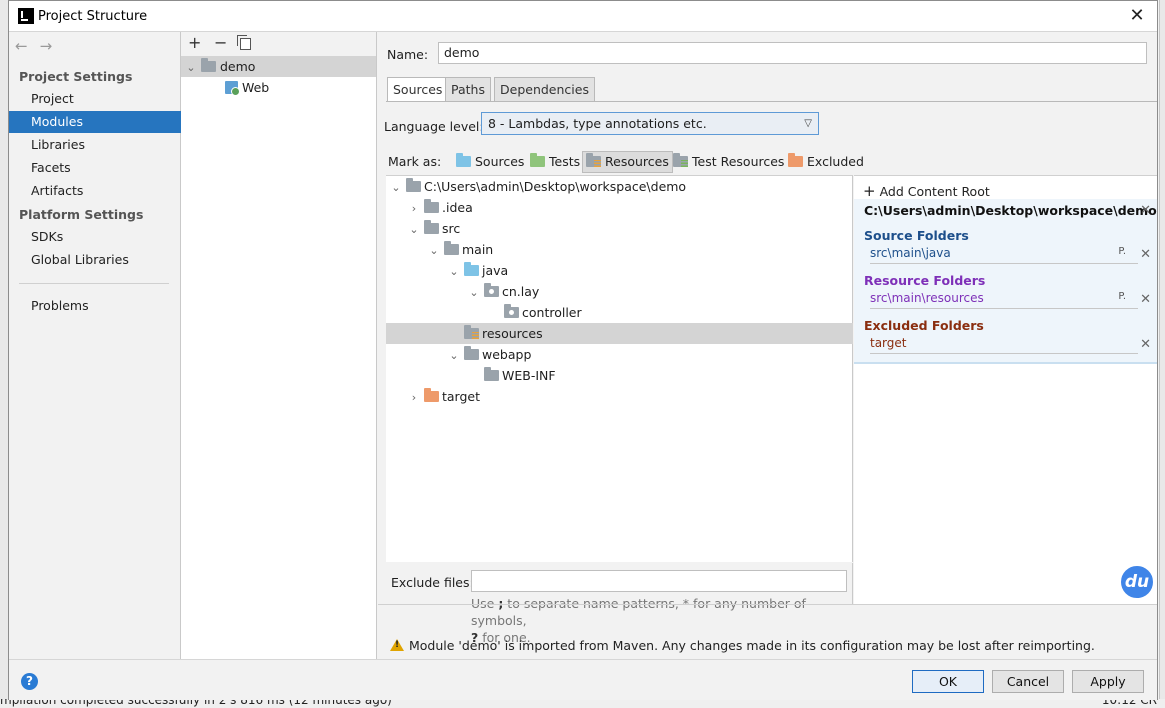 The image size is (1165, 708). What do you see at coordinates (619, 396) in the screenshot?
I see `tree-row: › target` at bounding box center [619, 396].